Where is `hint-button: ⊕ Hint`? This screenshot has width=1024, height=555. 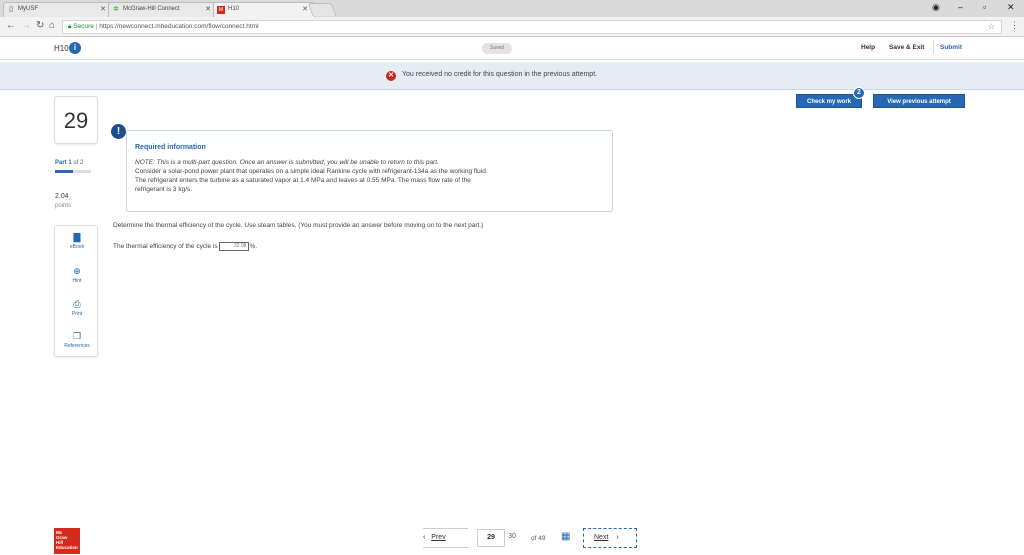 hint-button: ⊕ Hint is located at coordinates (77, 275).